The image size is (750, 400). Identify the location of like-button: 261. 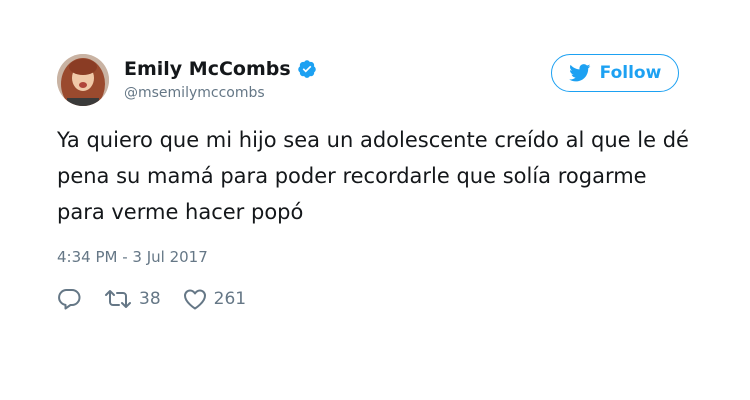
(214, 299).